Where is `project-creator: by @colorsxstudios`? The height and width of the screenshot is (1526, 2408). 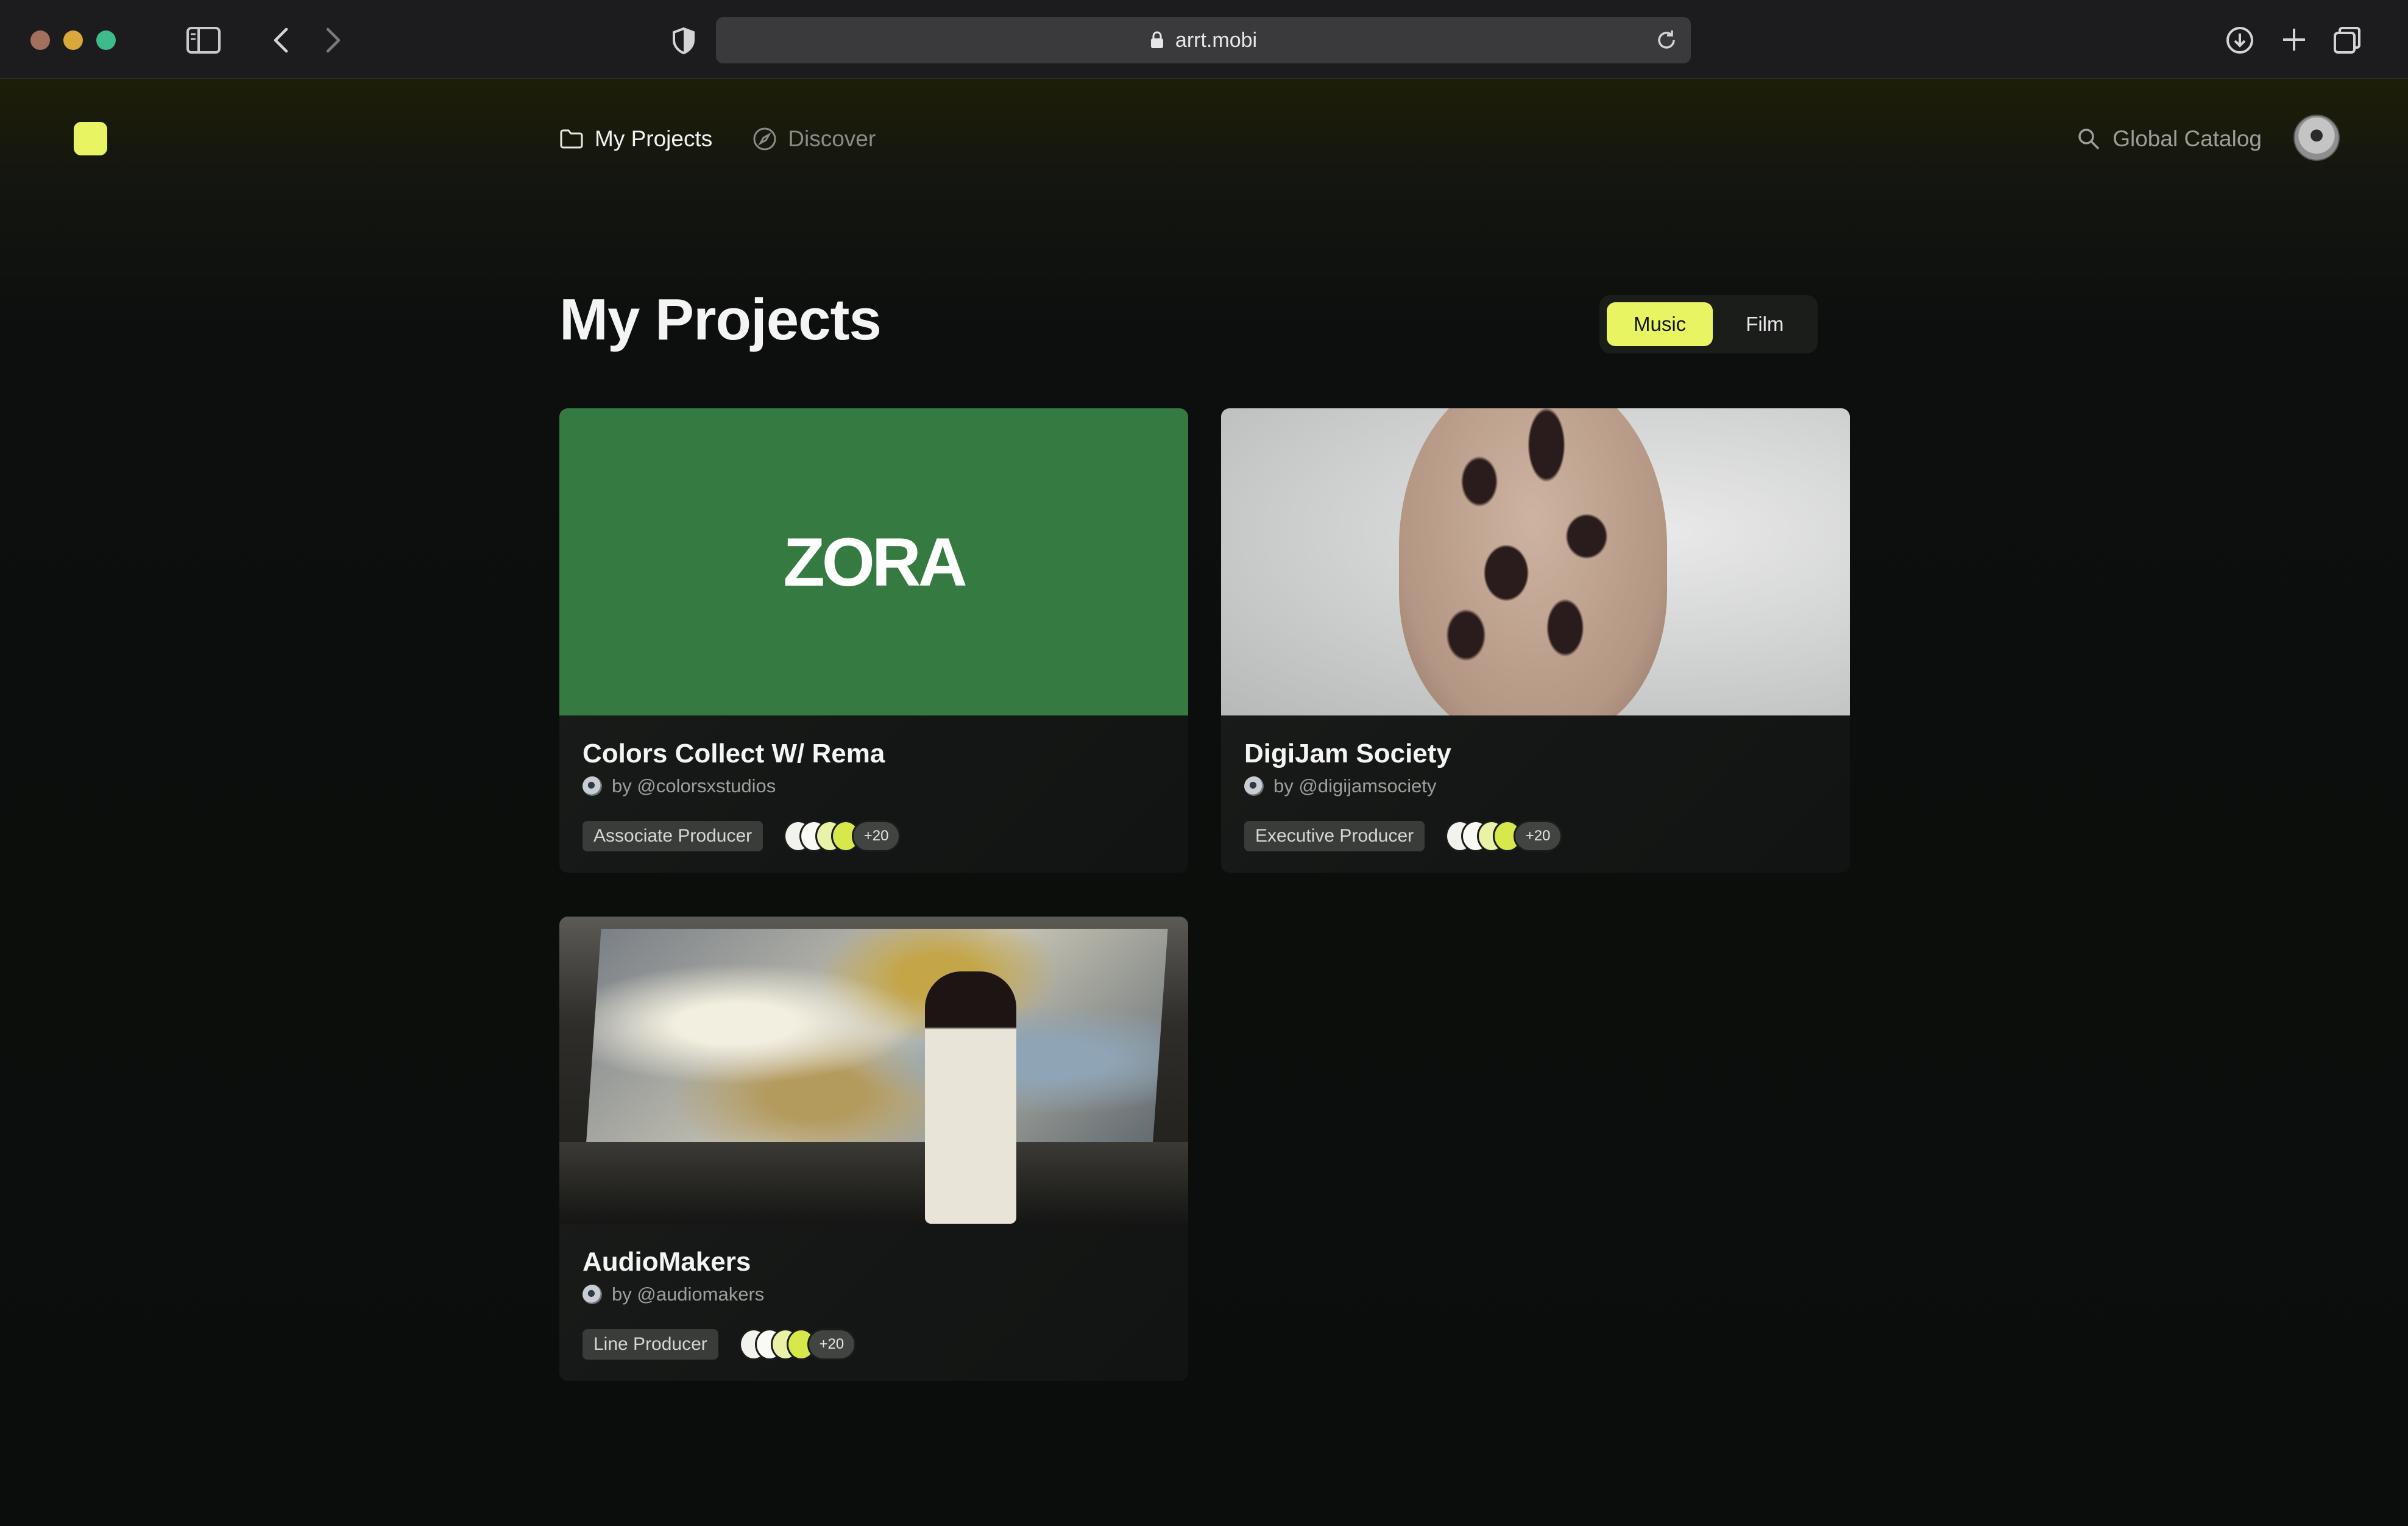 project-creator: by @colorsxstudios is located at coordinates (679, 786).